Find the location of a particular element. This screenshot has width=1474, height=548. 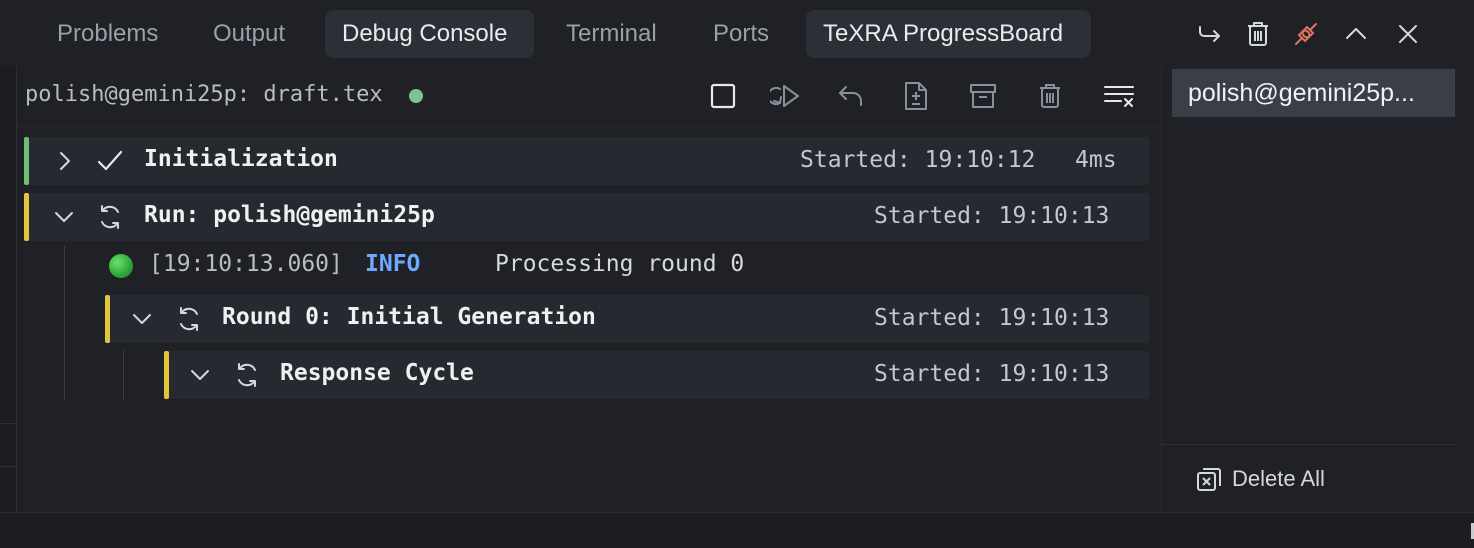

left-gutter is located at coordinates (8, 289).